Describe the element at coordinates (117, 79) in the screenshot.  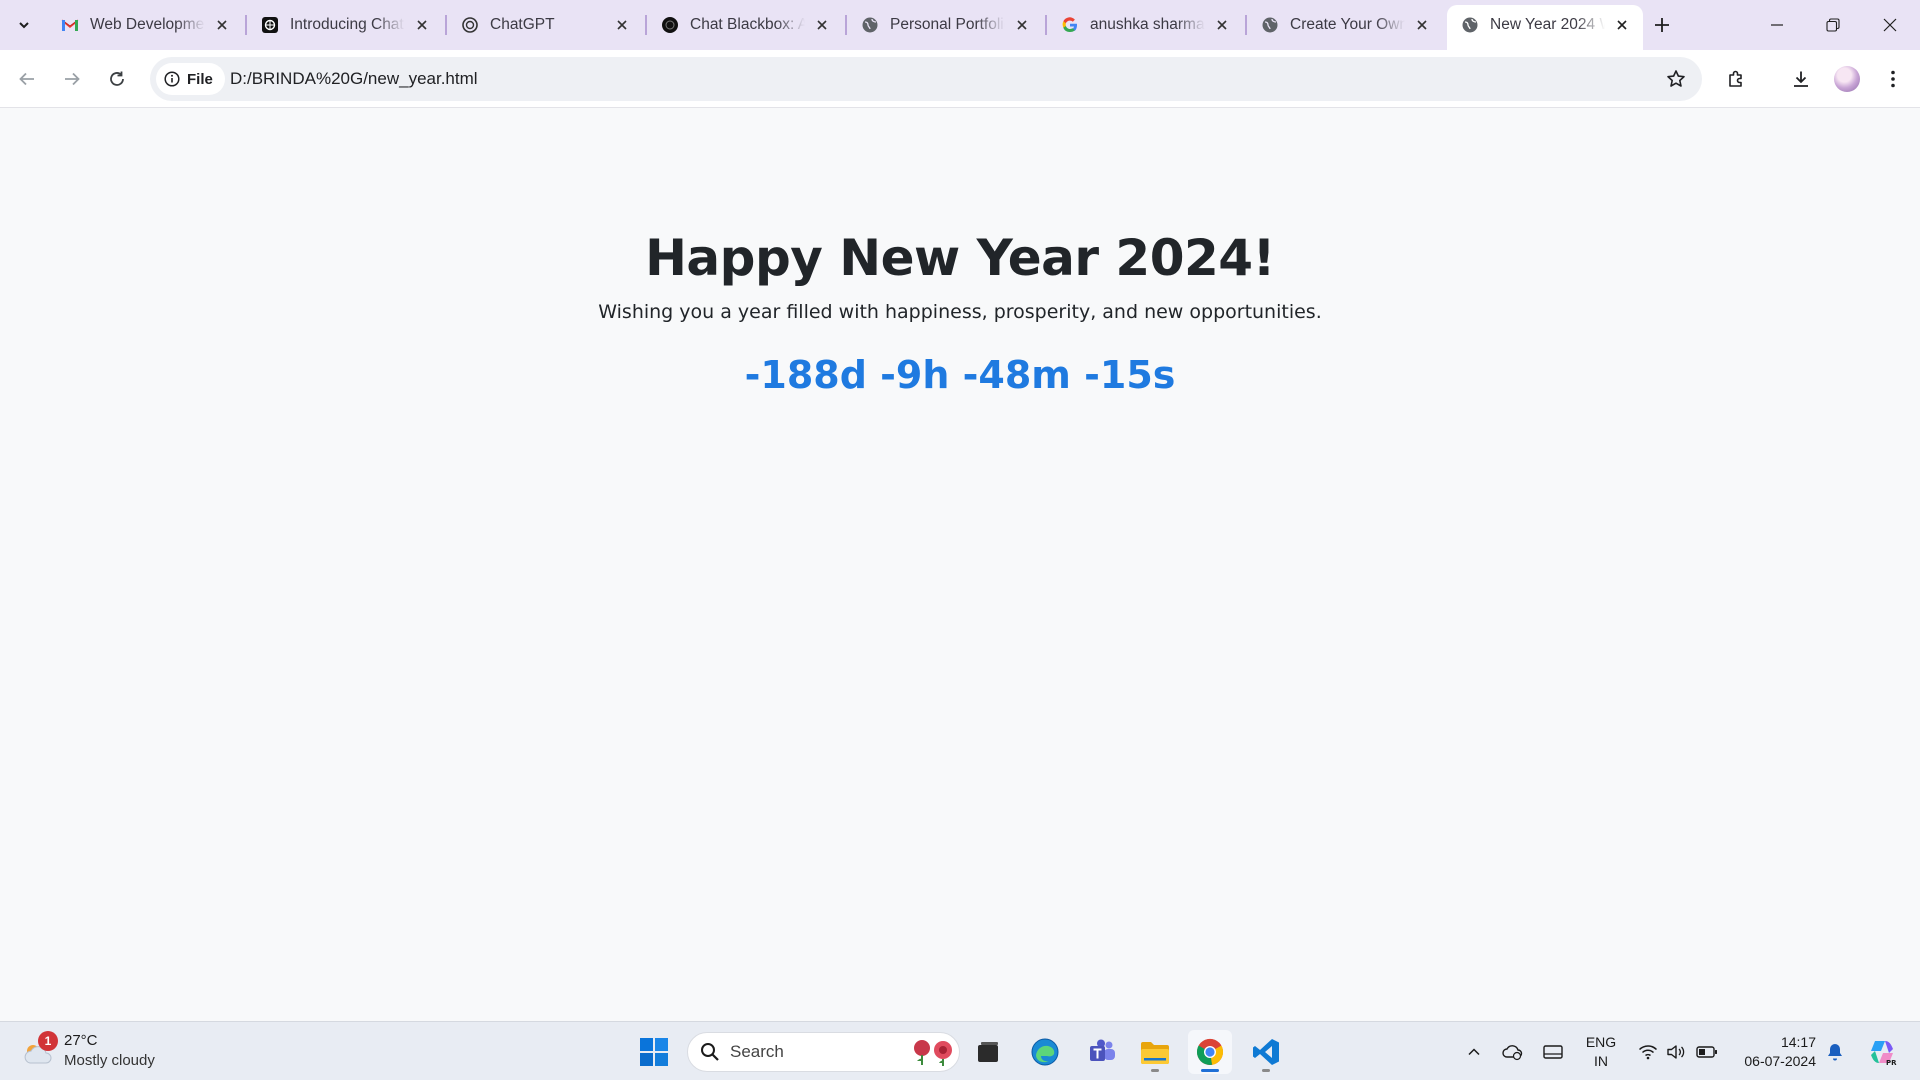
I see `reload-button` at that location.